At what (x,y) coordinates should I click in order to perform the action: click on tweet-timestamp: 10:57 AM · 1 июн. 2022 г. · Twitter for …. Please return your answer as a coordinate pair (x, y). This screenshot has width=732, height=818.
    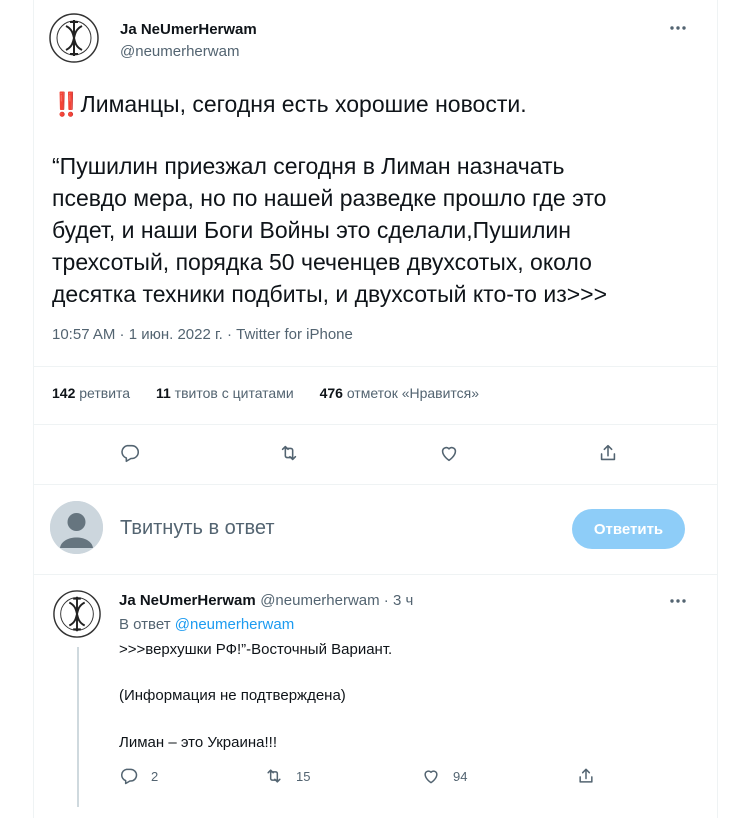
    Looking at the image, I should click on (202, 334).